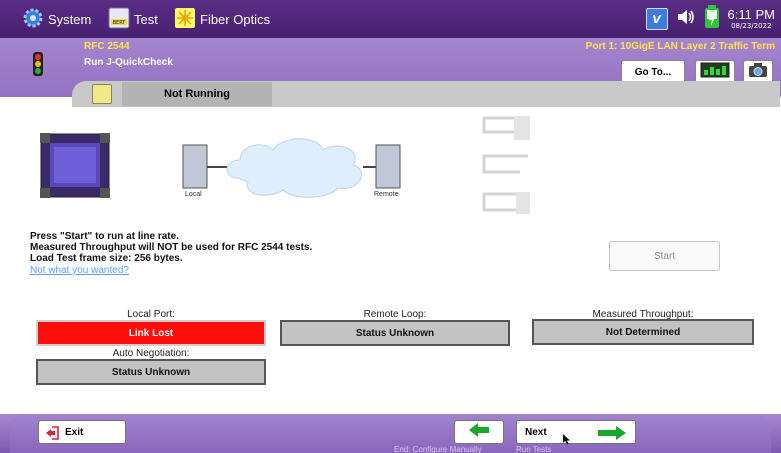  I want to click on fiber-optics-menu-button: Fiber Optics, so click(222, 19).